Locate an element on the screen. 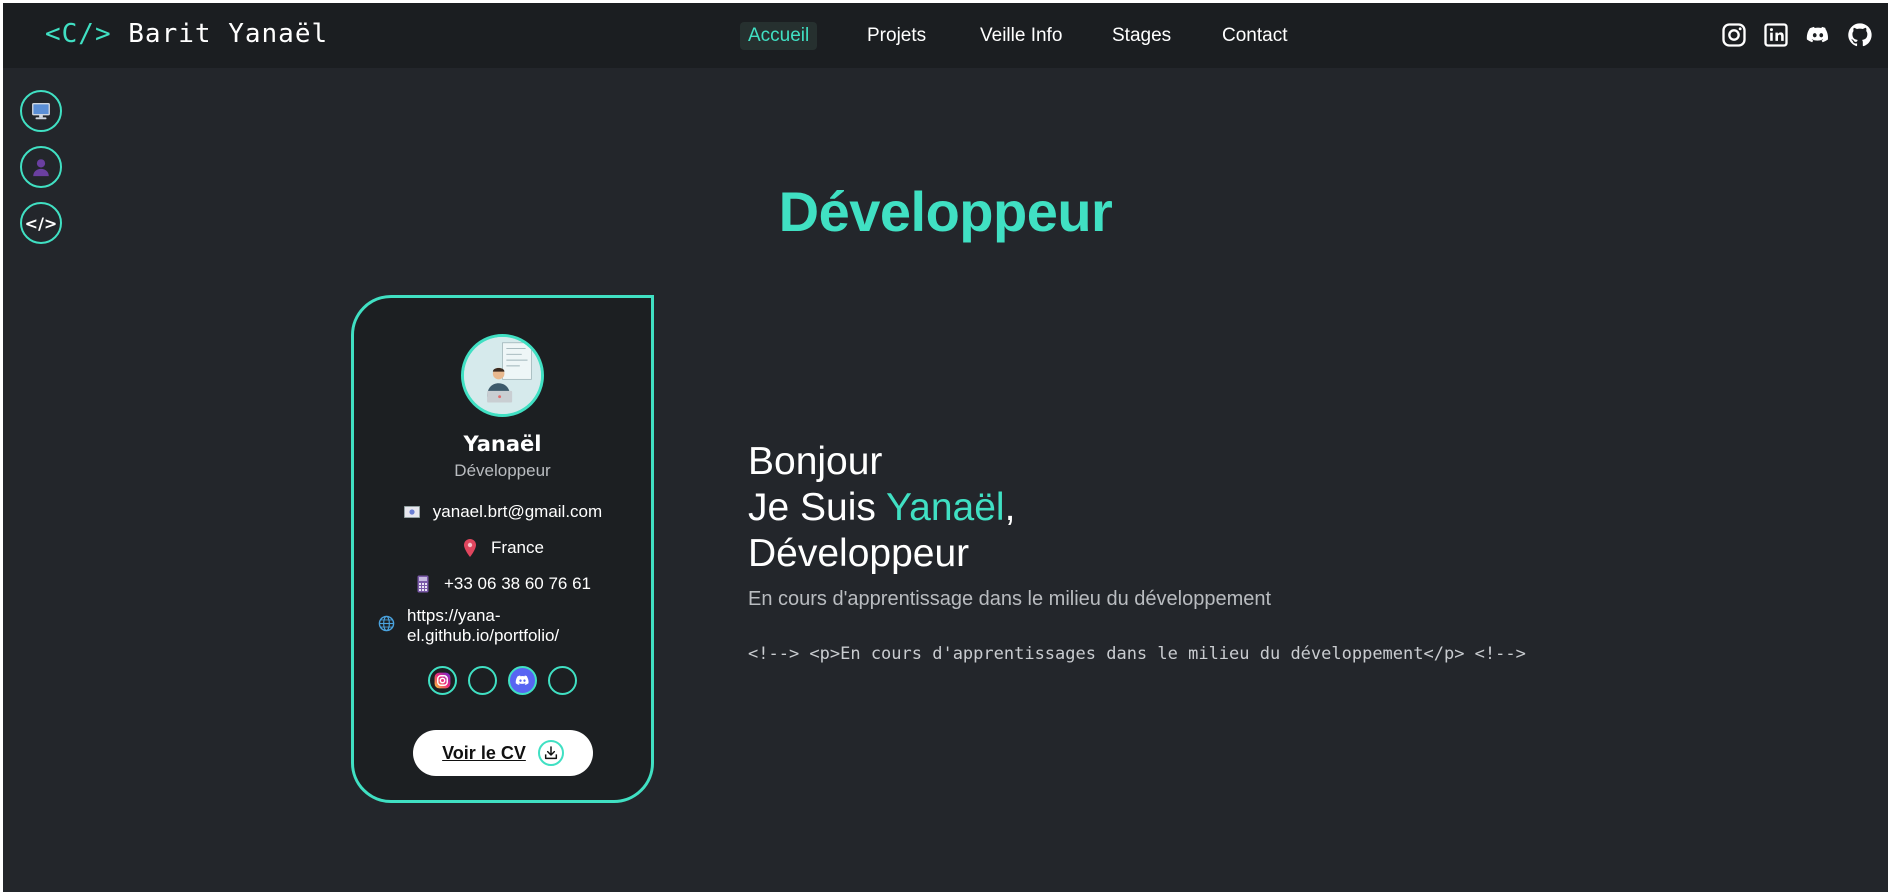  card-phone: +33 06 38 60 76 61 is located at coordinates (517, 583).